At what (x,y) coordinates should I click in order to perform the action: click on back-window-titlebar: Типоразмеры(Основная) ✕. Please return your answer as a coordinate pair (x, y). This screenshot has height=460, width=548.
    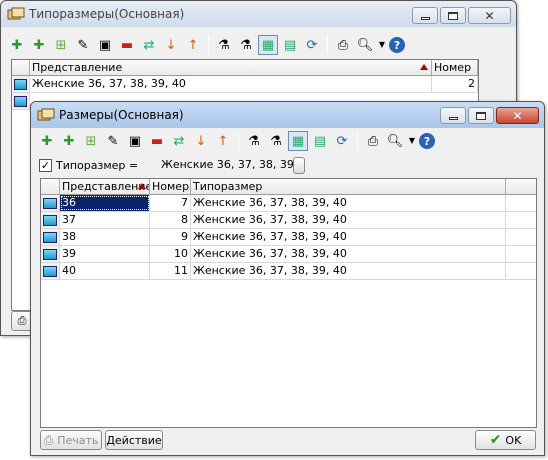
    Looking at the image, I should click on (258, 14).